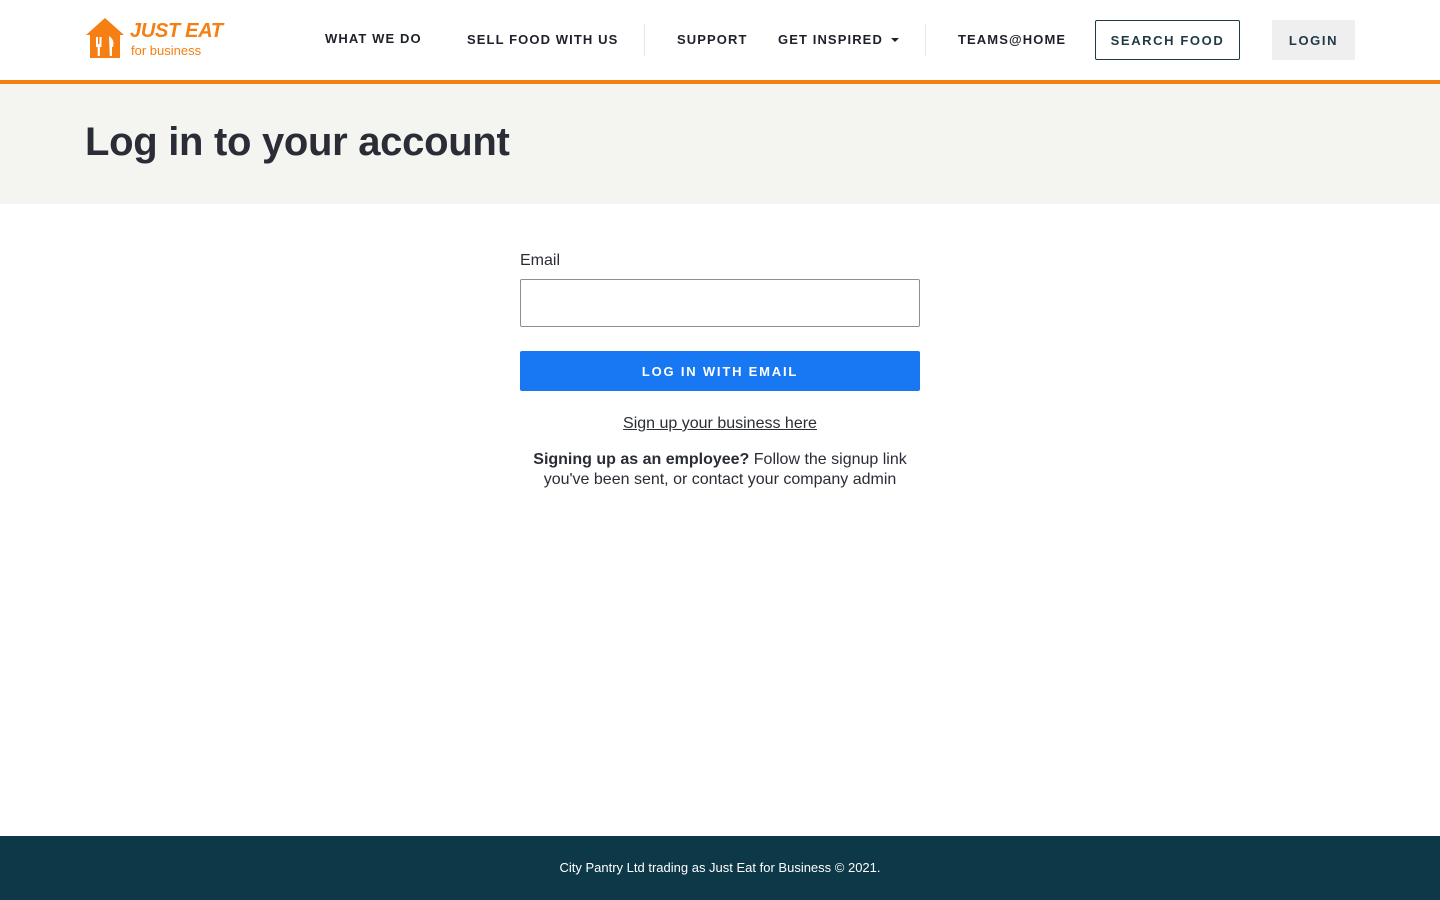 This screenshot has height=900, width=1440. Describe the element at coordinates (166, 50) in the screenshot. I see `brand-tagline: for business` at that location.